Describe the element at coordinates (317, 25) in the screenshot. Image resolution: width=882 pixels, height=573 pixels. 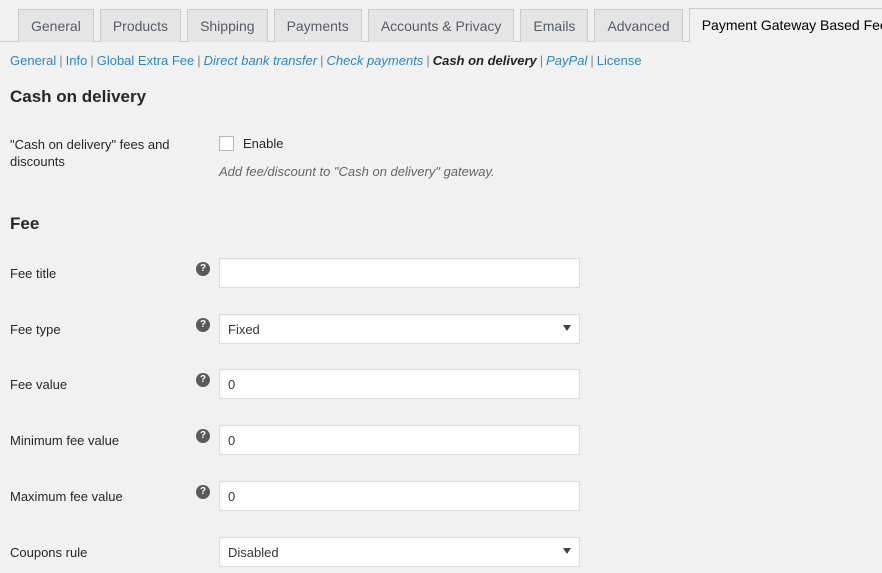
I see `tab-payments: Payments` at that location.